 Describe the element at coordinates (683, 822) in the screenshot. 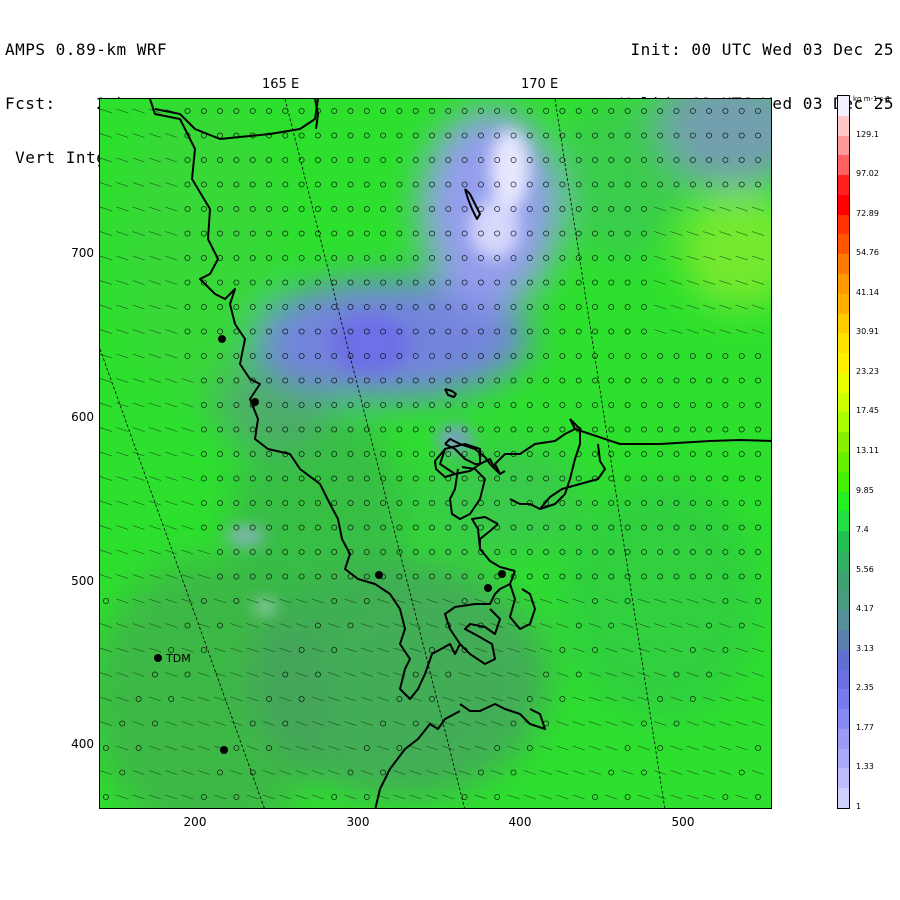

I see `x-tick-500: 500` at that location.